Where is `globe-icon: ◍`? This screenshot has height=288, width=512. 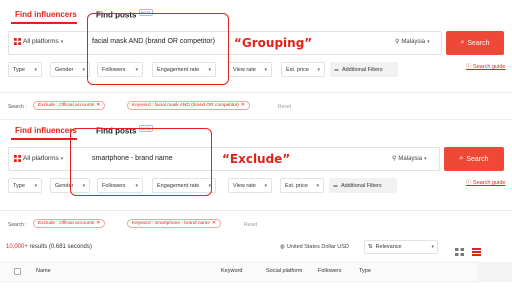 globe-icon: ◍ is located at coordinates (282, 247).